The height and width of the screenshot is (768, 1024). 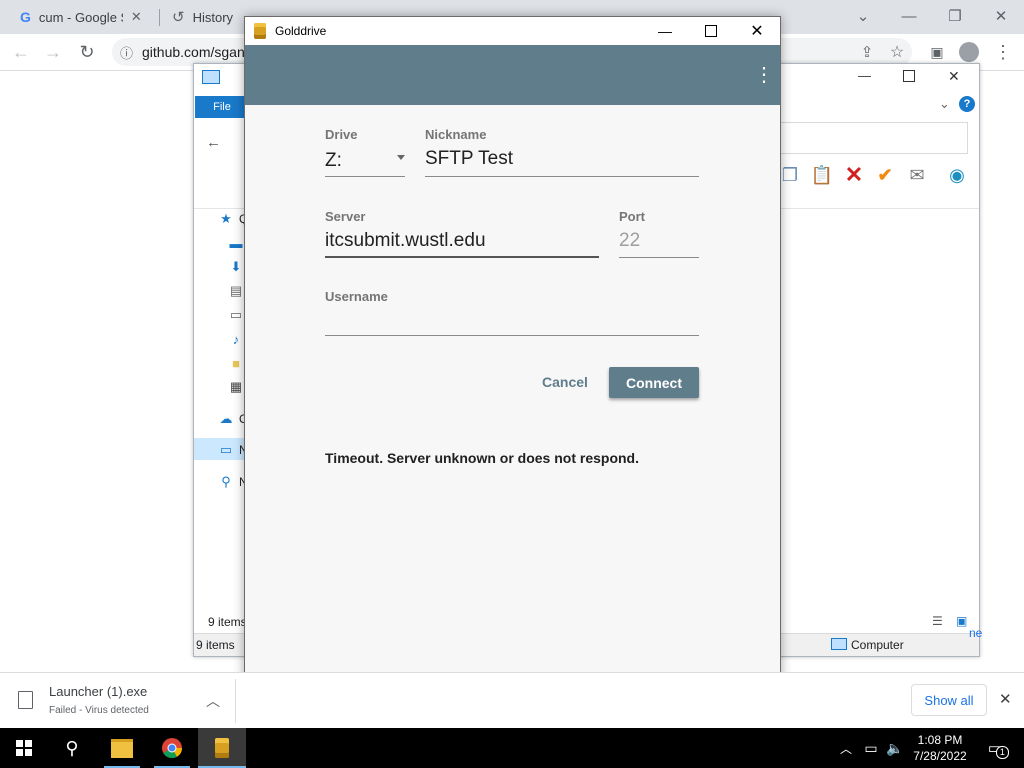 What do you see at coordinates (885, 175) in the screenshot?
I see `check-icon: ✔` at bounding box center [885, 175].